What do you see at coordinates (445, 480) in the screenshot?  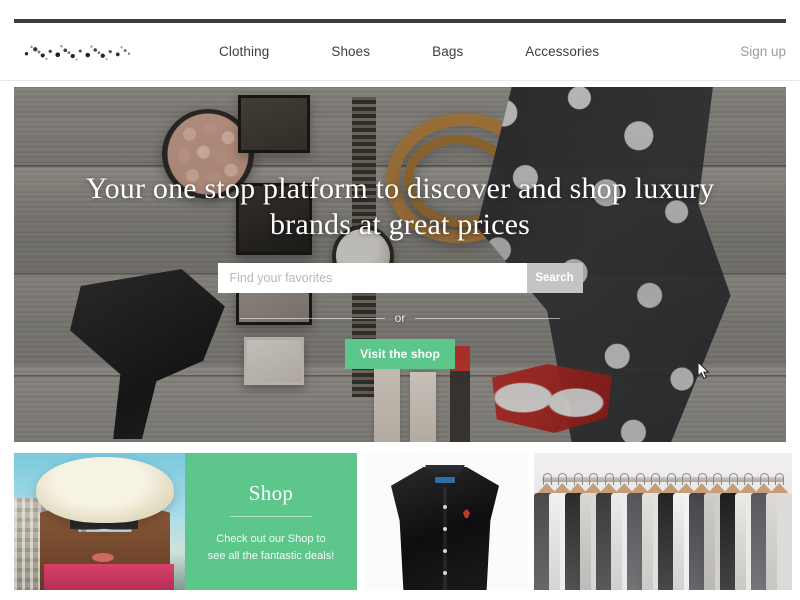 I see `shirt-brand-label` at bounding box center [445, 480].